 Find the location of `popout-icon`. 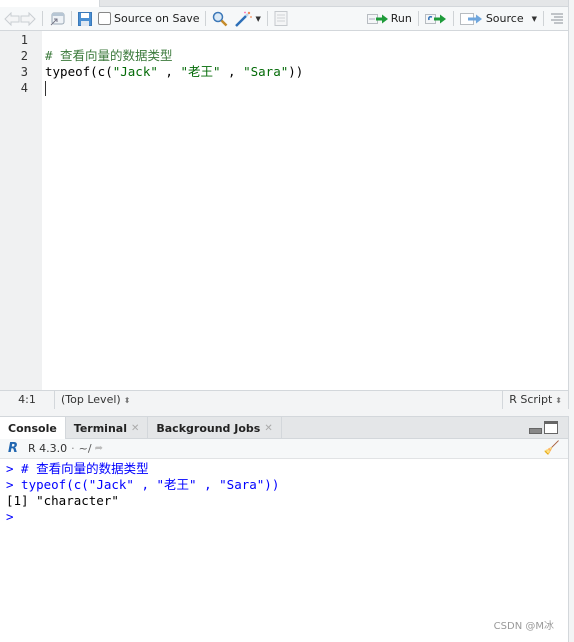

popout-icon is located at coordinates (57, 18).